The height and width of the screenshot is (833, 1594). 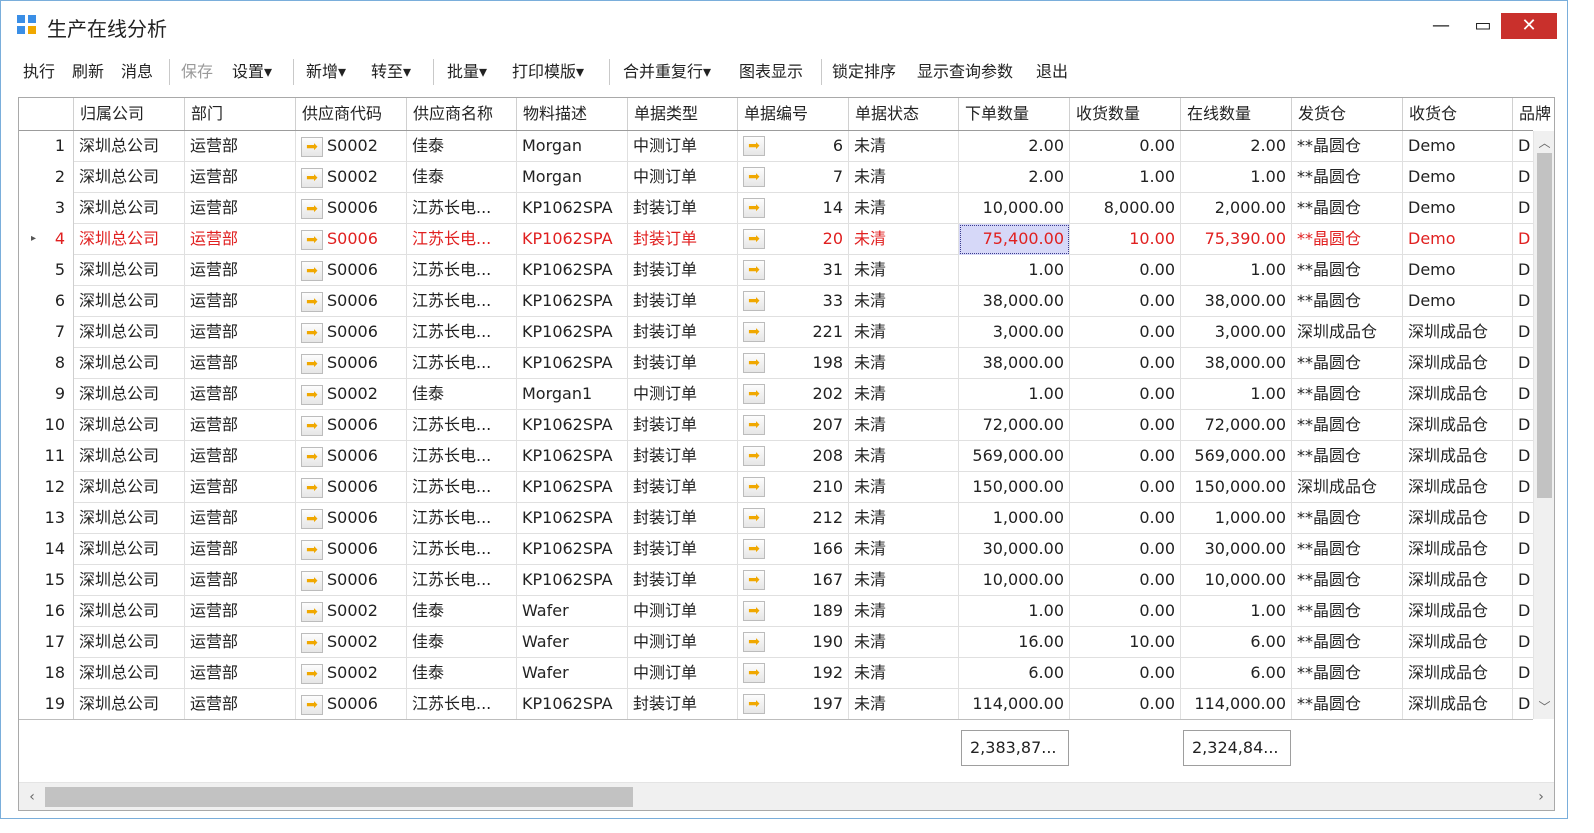 What do you see at coordinates (1014, 642) in the screenshot?
I see `cell-ordered-qty: 16.00` at bounding box center [1014, 642].